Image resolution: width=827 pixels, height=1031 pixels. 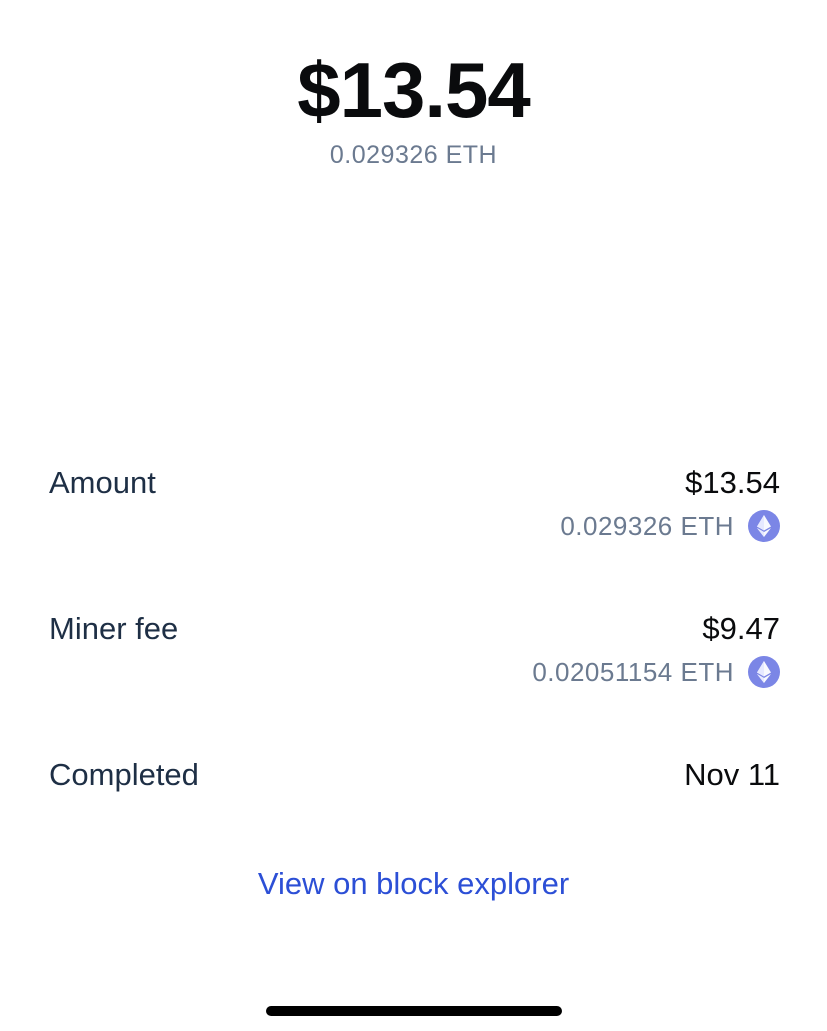 I want to click on status-values: Nov 11, so click(x=732, y=775).